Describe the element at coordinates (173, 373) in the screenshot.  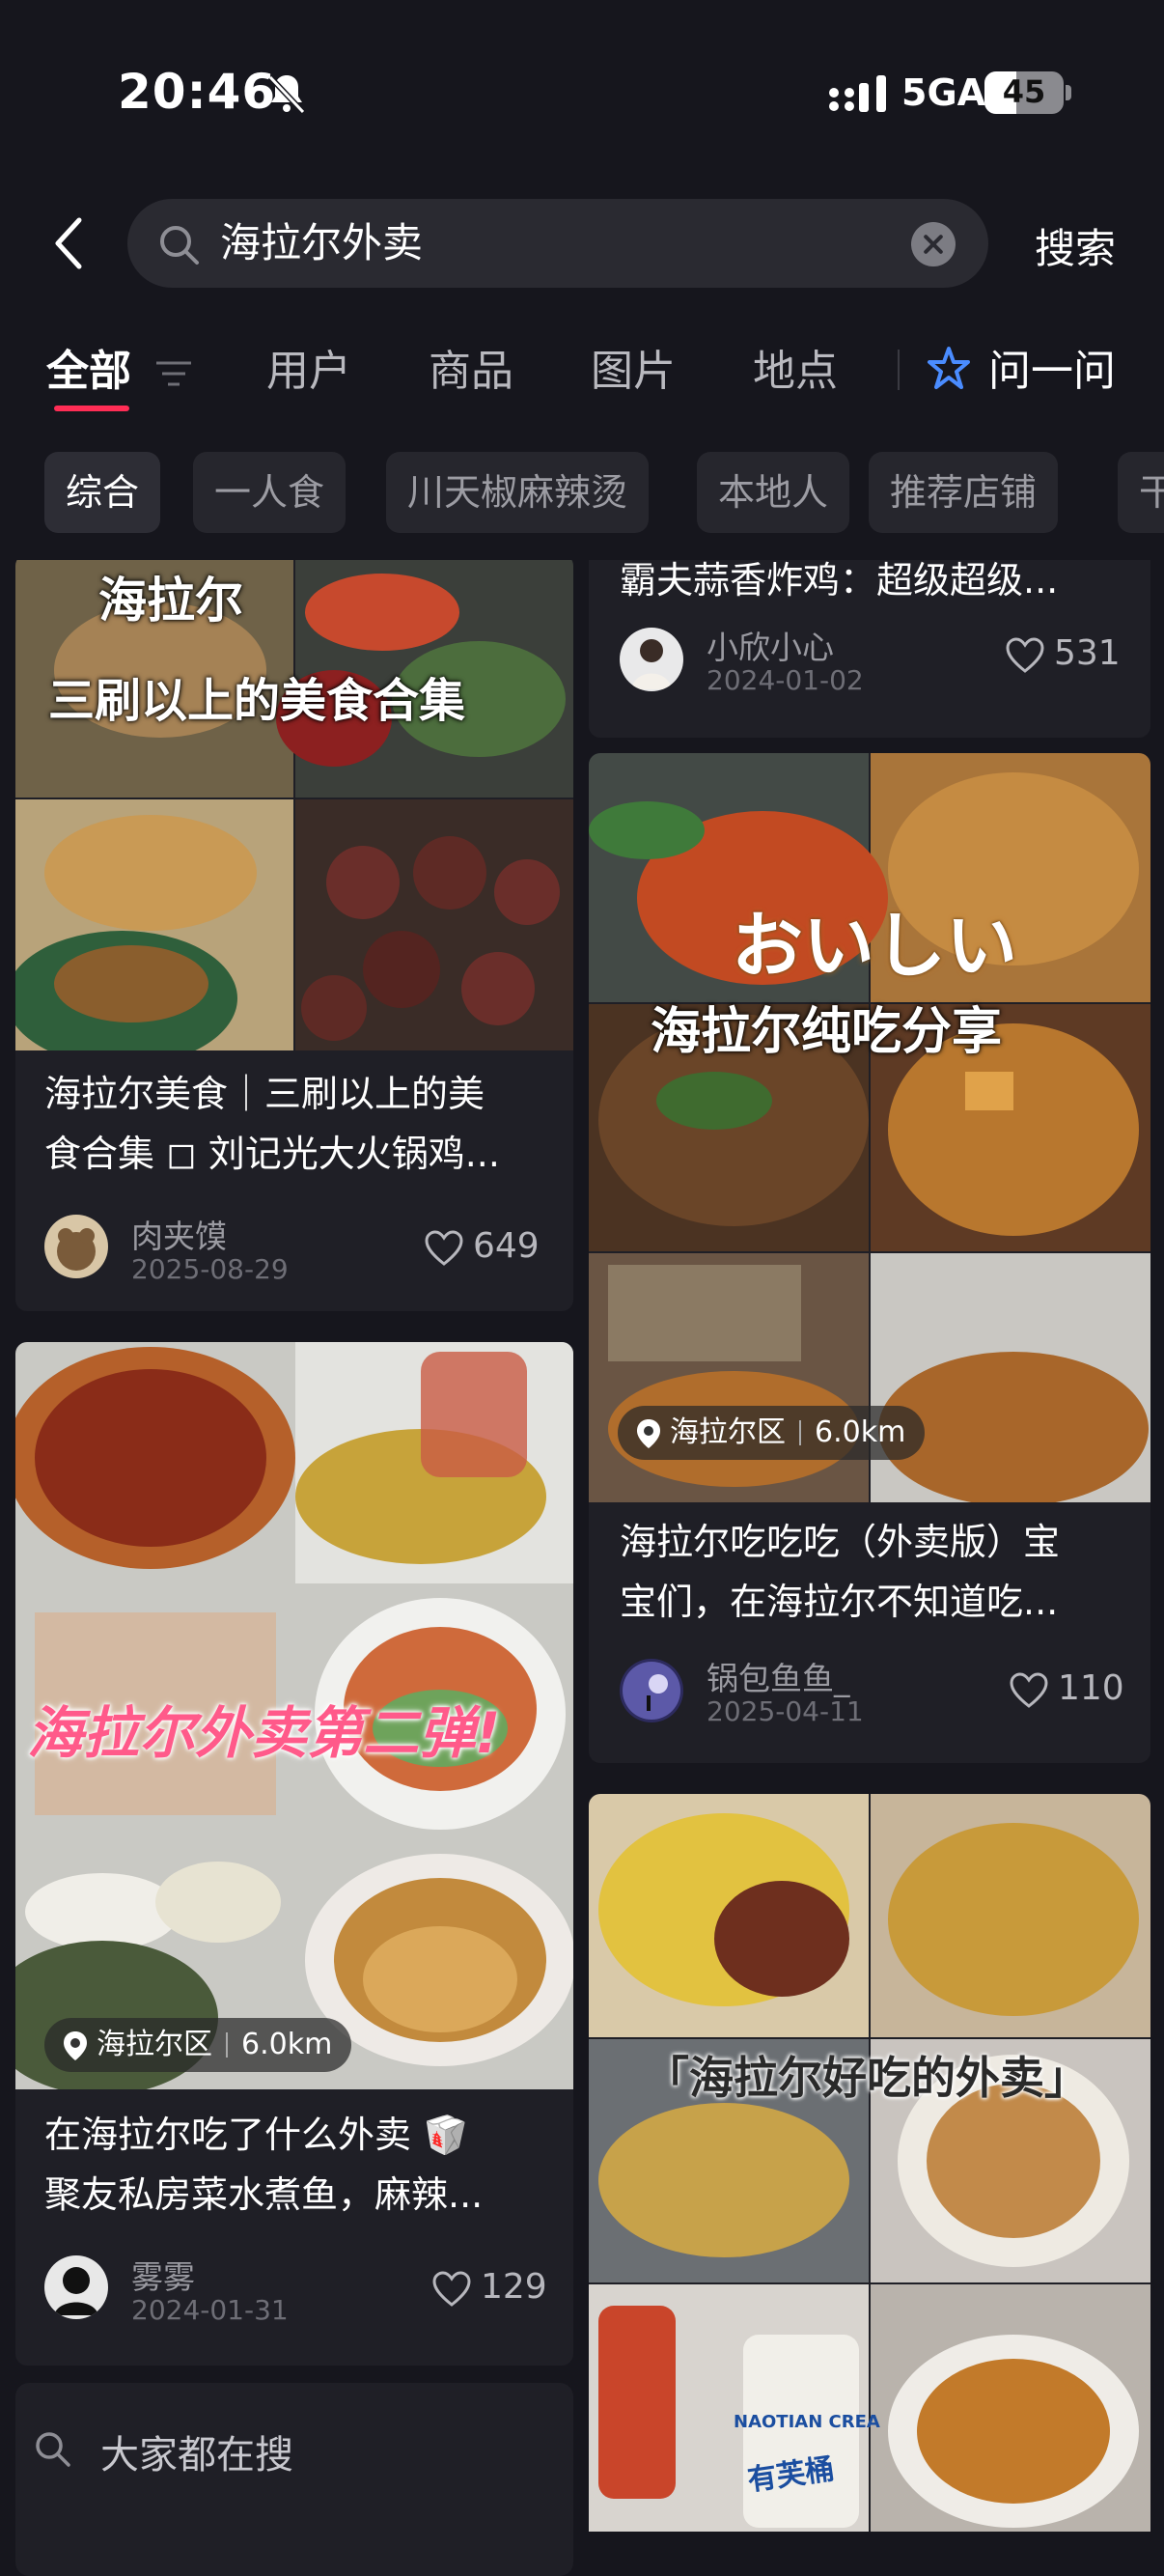
I see `filter-icon` at that location.